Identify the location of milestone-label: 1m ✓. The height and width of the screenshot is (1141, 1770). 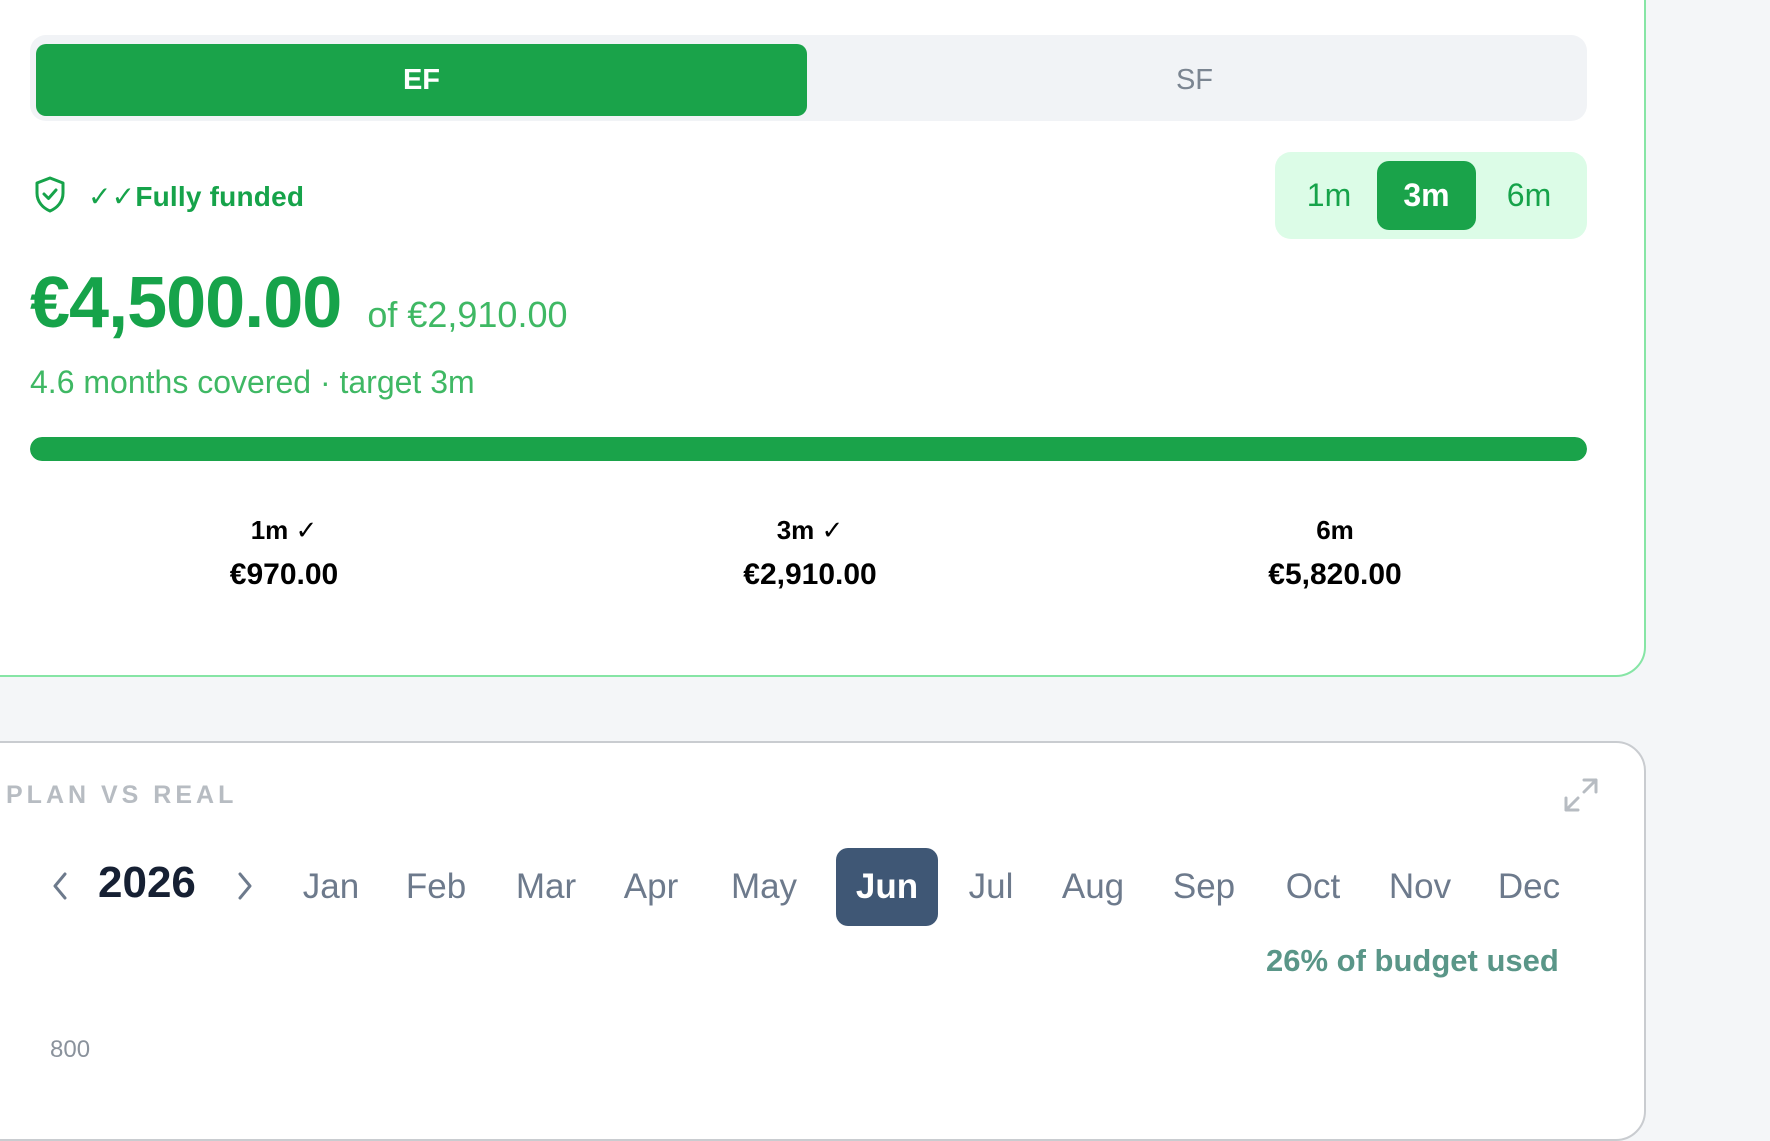
(284, 530).